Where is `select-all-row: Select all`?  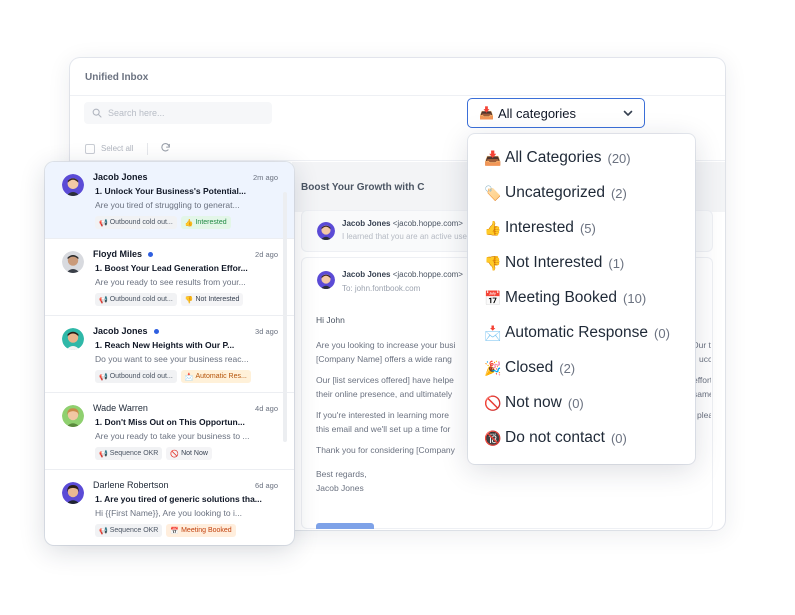 select-all-row: Select all is located at coordinates (128, 148).